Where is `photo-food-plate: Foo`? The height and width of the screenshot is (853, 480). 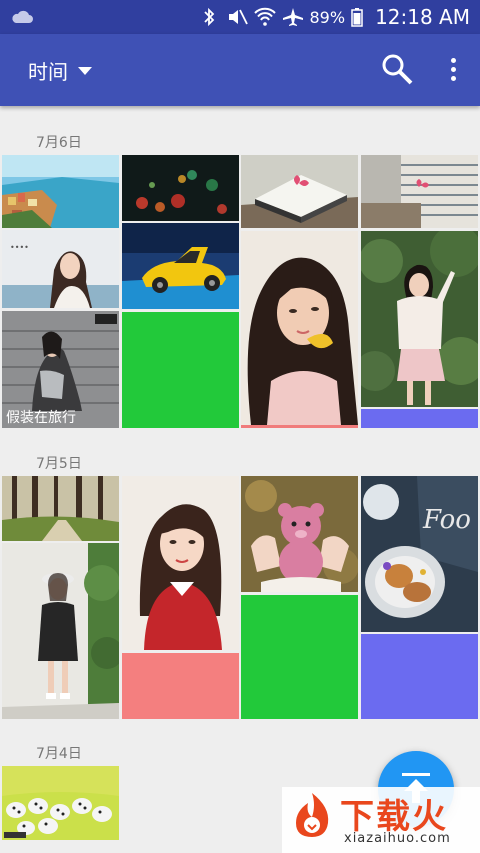
photo-food-plate: Foo is located at coordinates (419, 554).